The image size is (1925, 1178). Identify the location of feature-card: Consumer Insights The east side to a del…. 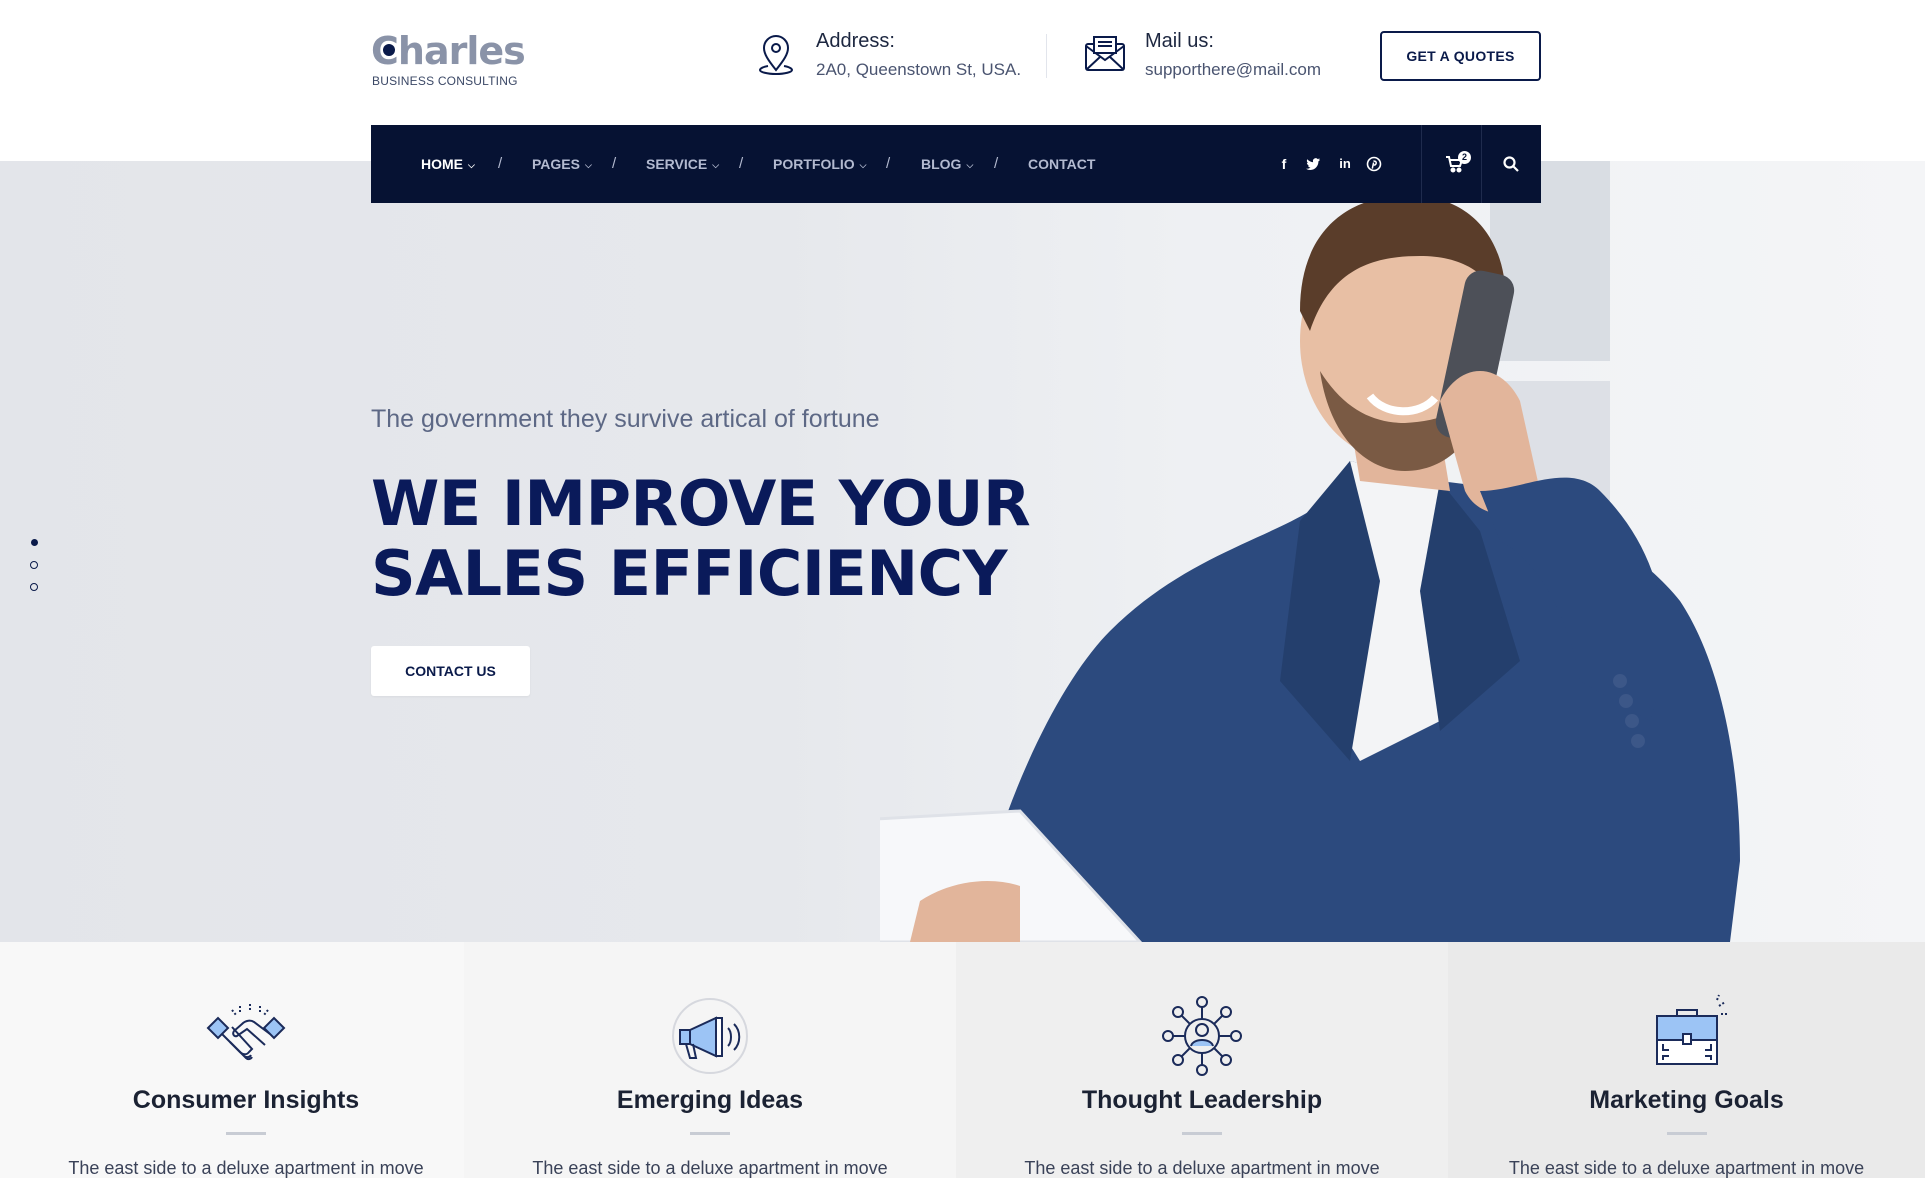
(246, 1060).